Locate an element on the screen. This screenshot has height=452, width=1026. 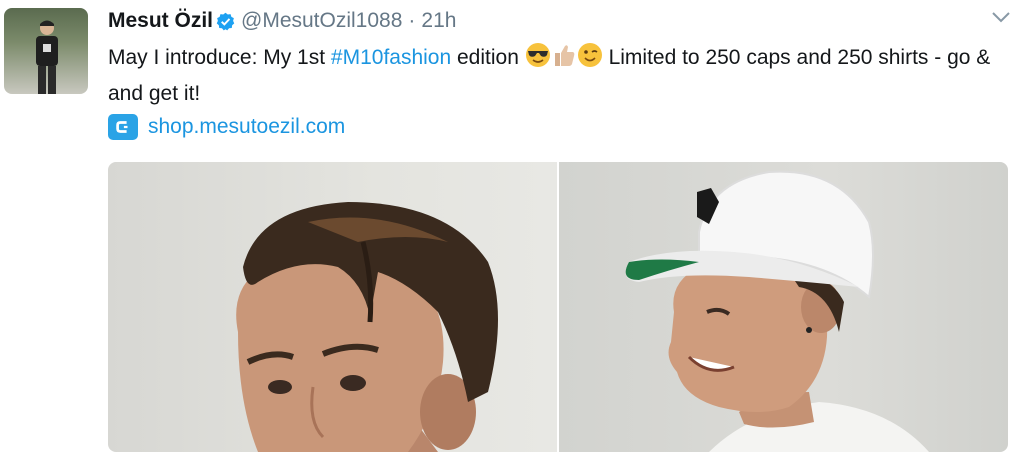
tweet-header: Mesut Özil @MesutOzil1088 · 21h is located at coordinates (282, 21).